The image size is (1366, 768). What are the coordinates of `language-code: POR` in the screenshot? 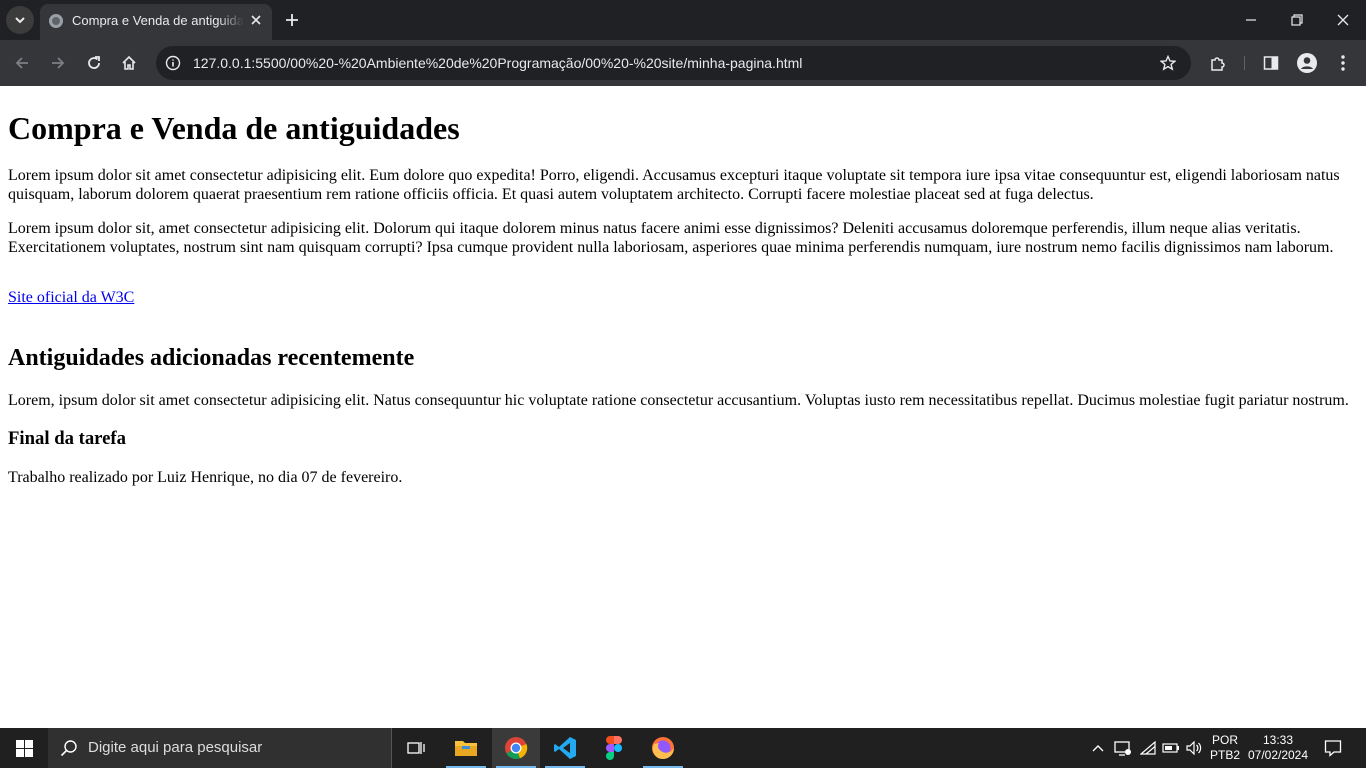 It's located at (1224, 740).